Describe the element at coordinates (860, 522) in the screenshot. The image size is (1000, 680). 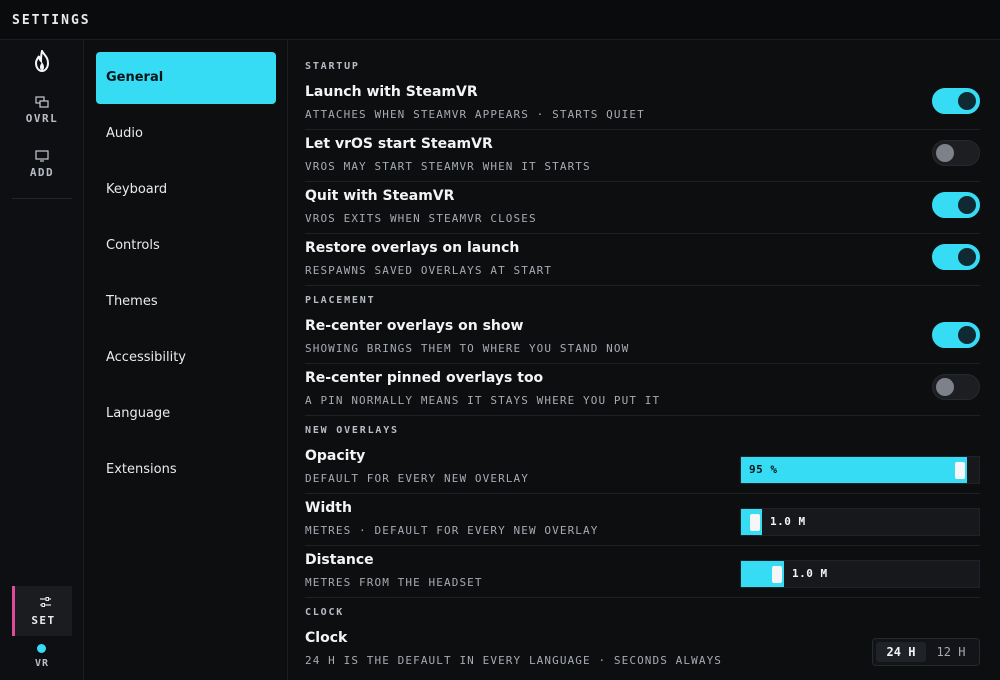
I see `width-slider: 1.0 M` at that location.